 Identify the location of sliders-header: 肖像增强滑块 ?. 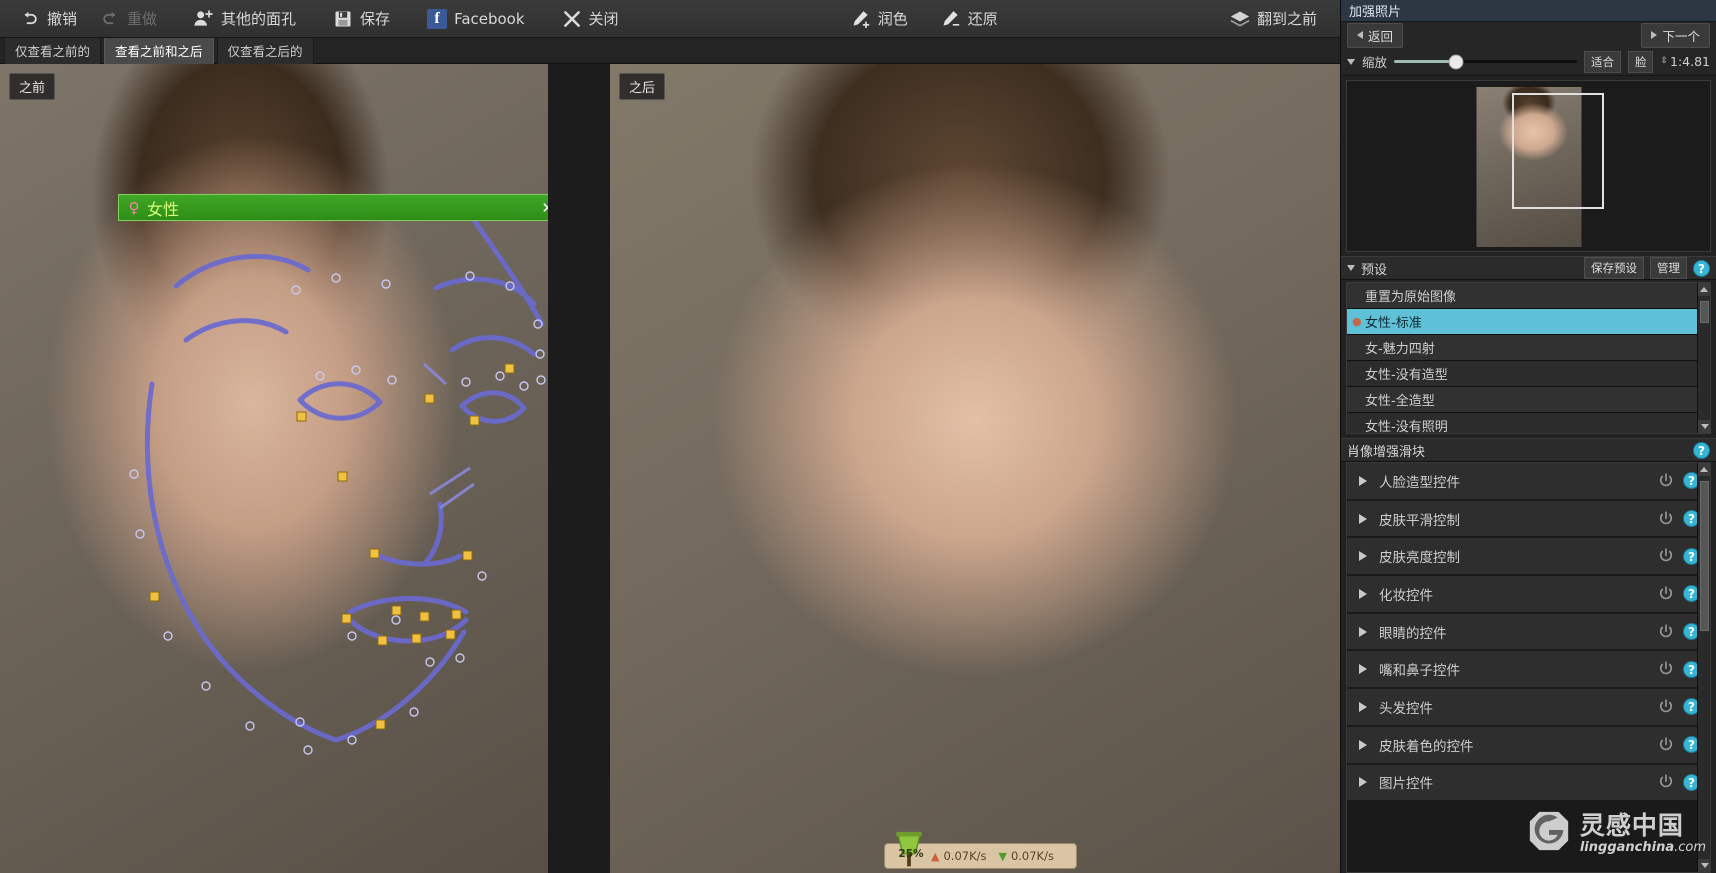
(1528, 450).